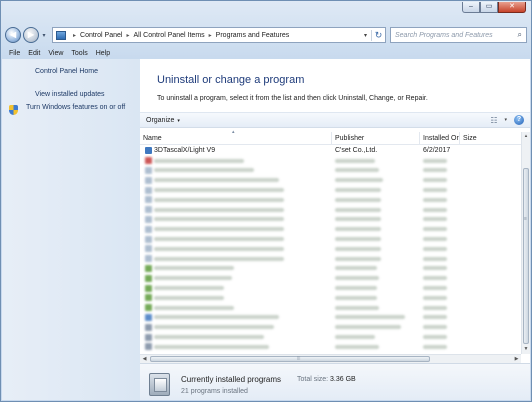 The width and height of the screenshot is (532, 402). Describe the element at coordinates (343, 379) in the screenshot. I see `total-size-value: 3.36 GB` at that location.